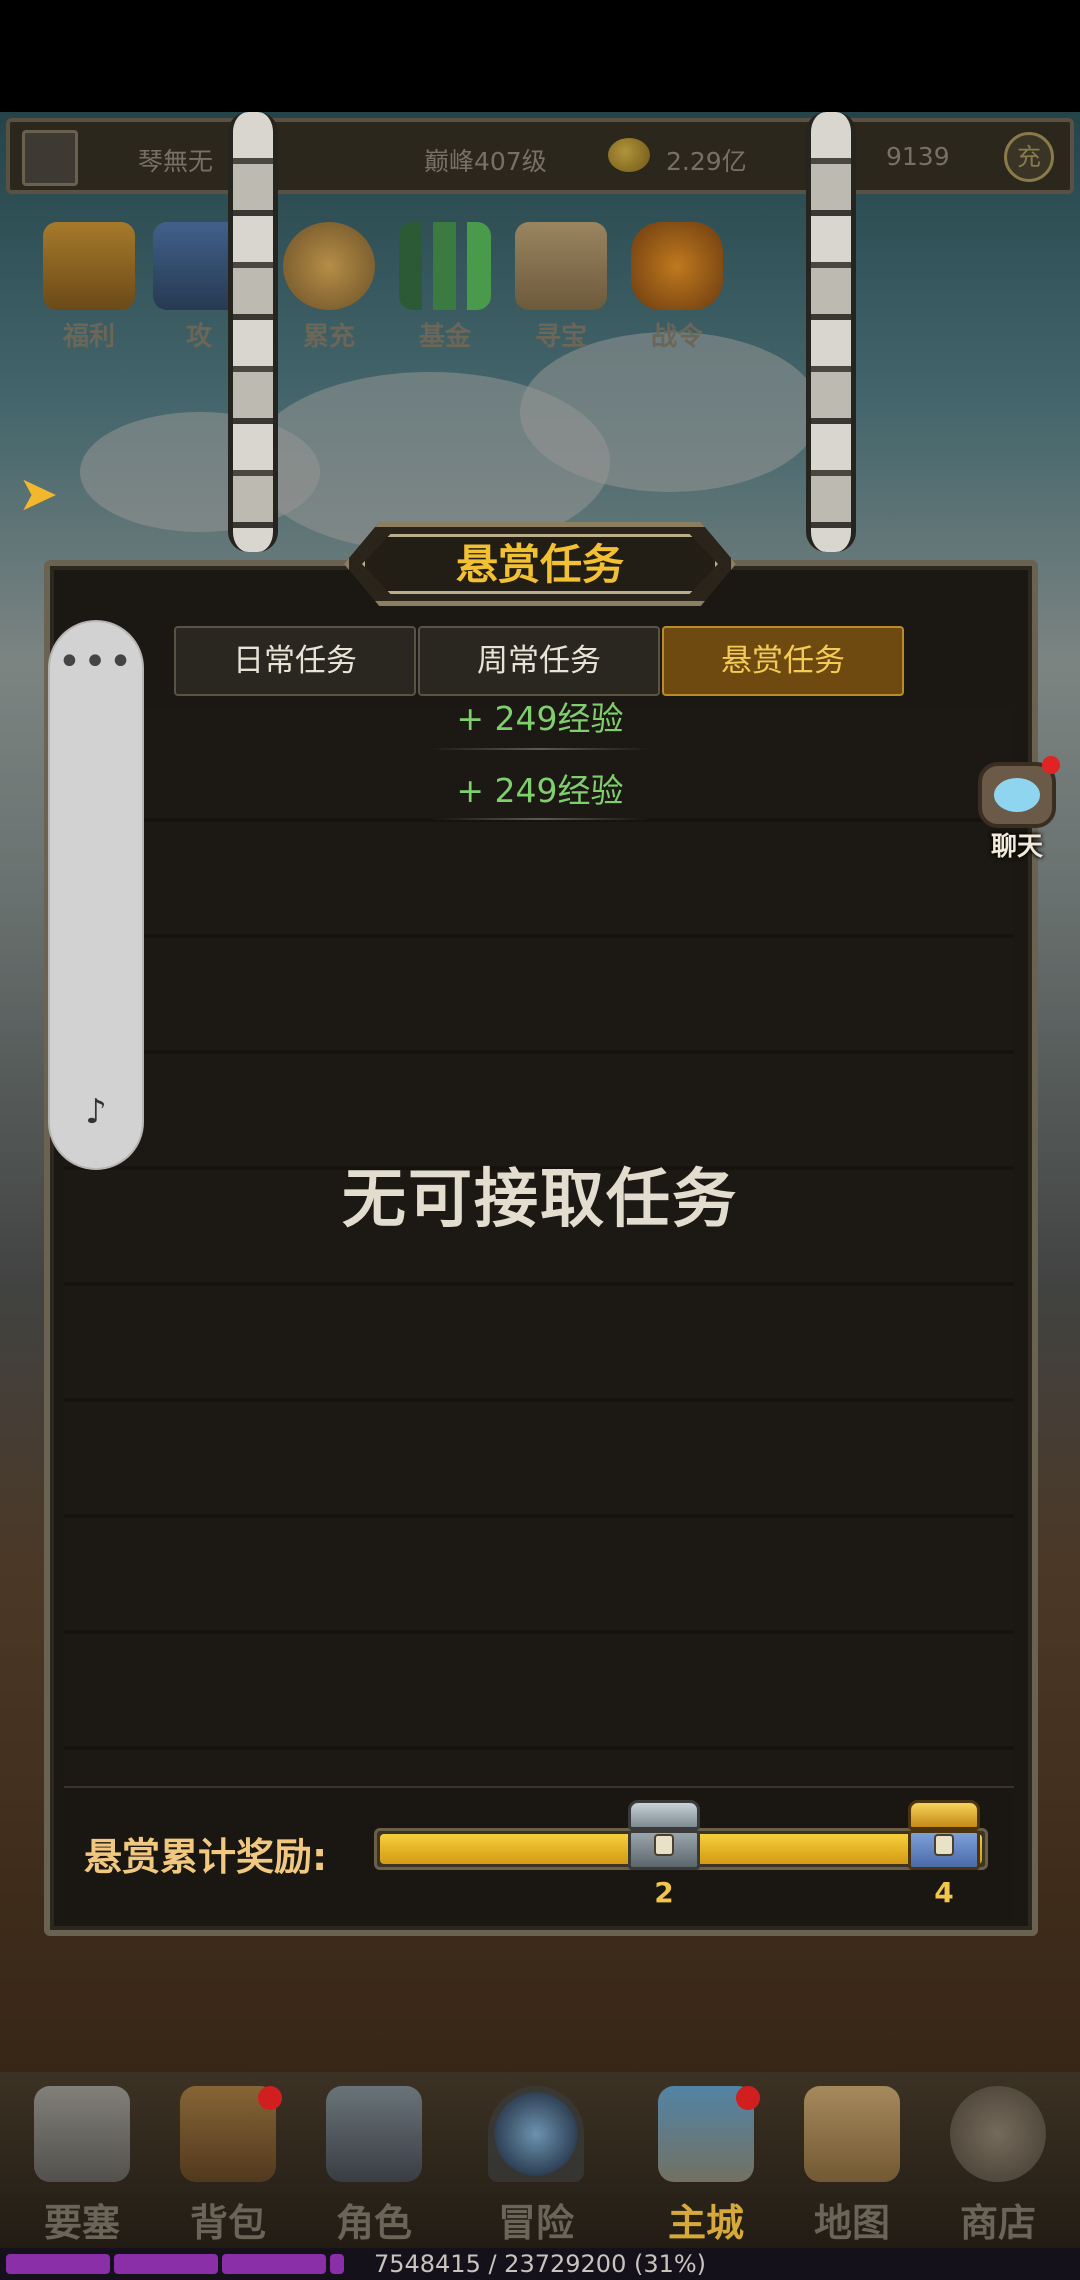 The image size is (1080, 2280). I want to click on shop-icon, so click(998, 2134).